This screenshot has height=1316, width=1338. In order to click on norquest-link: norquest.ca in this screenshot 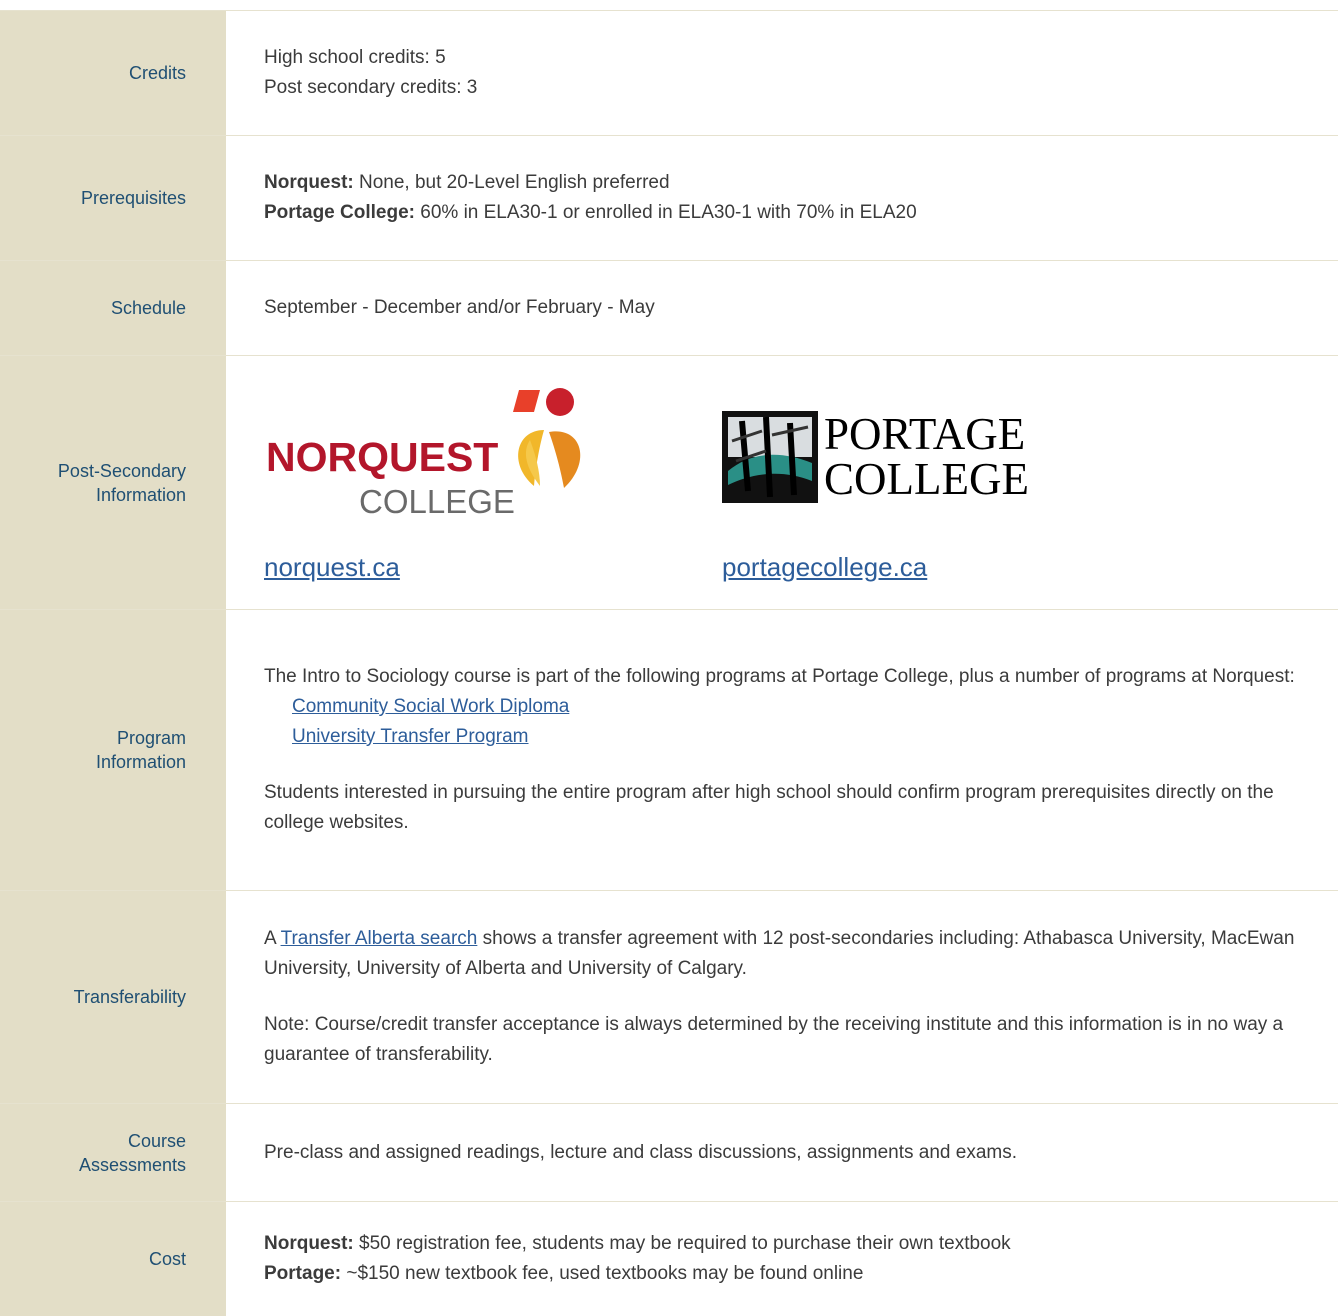, I will do `click(493, 567)`.